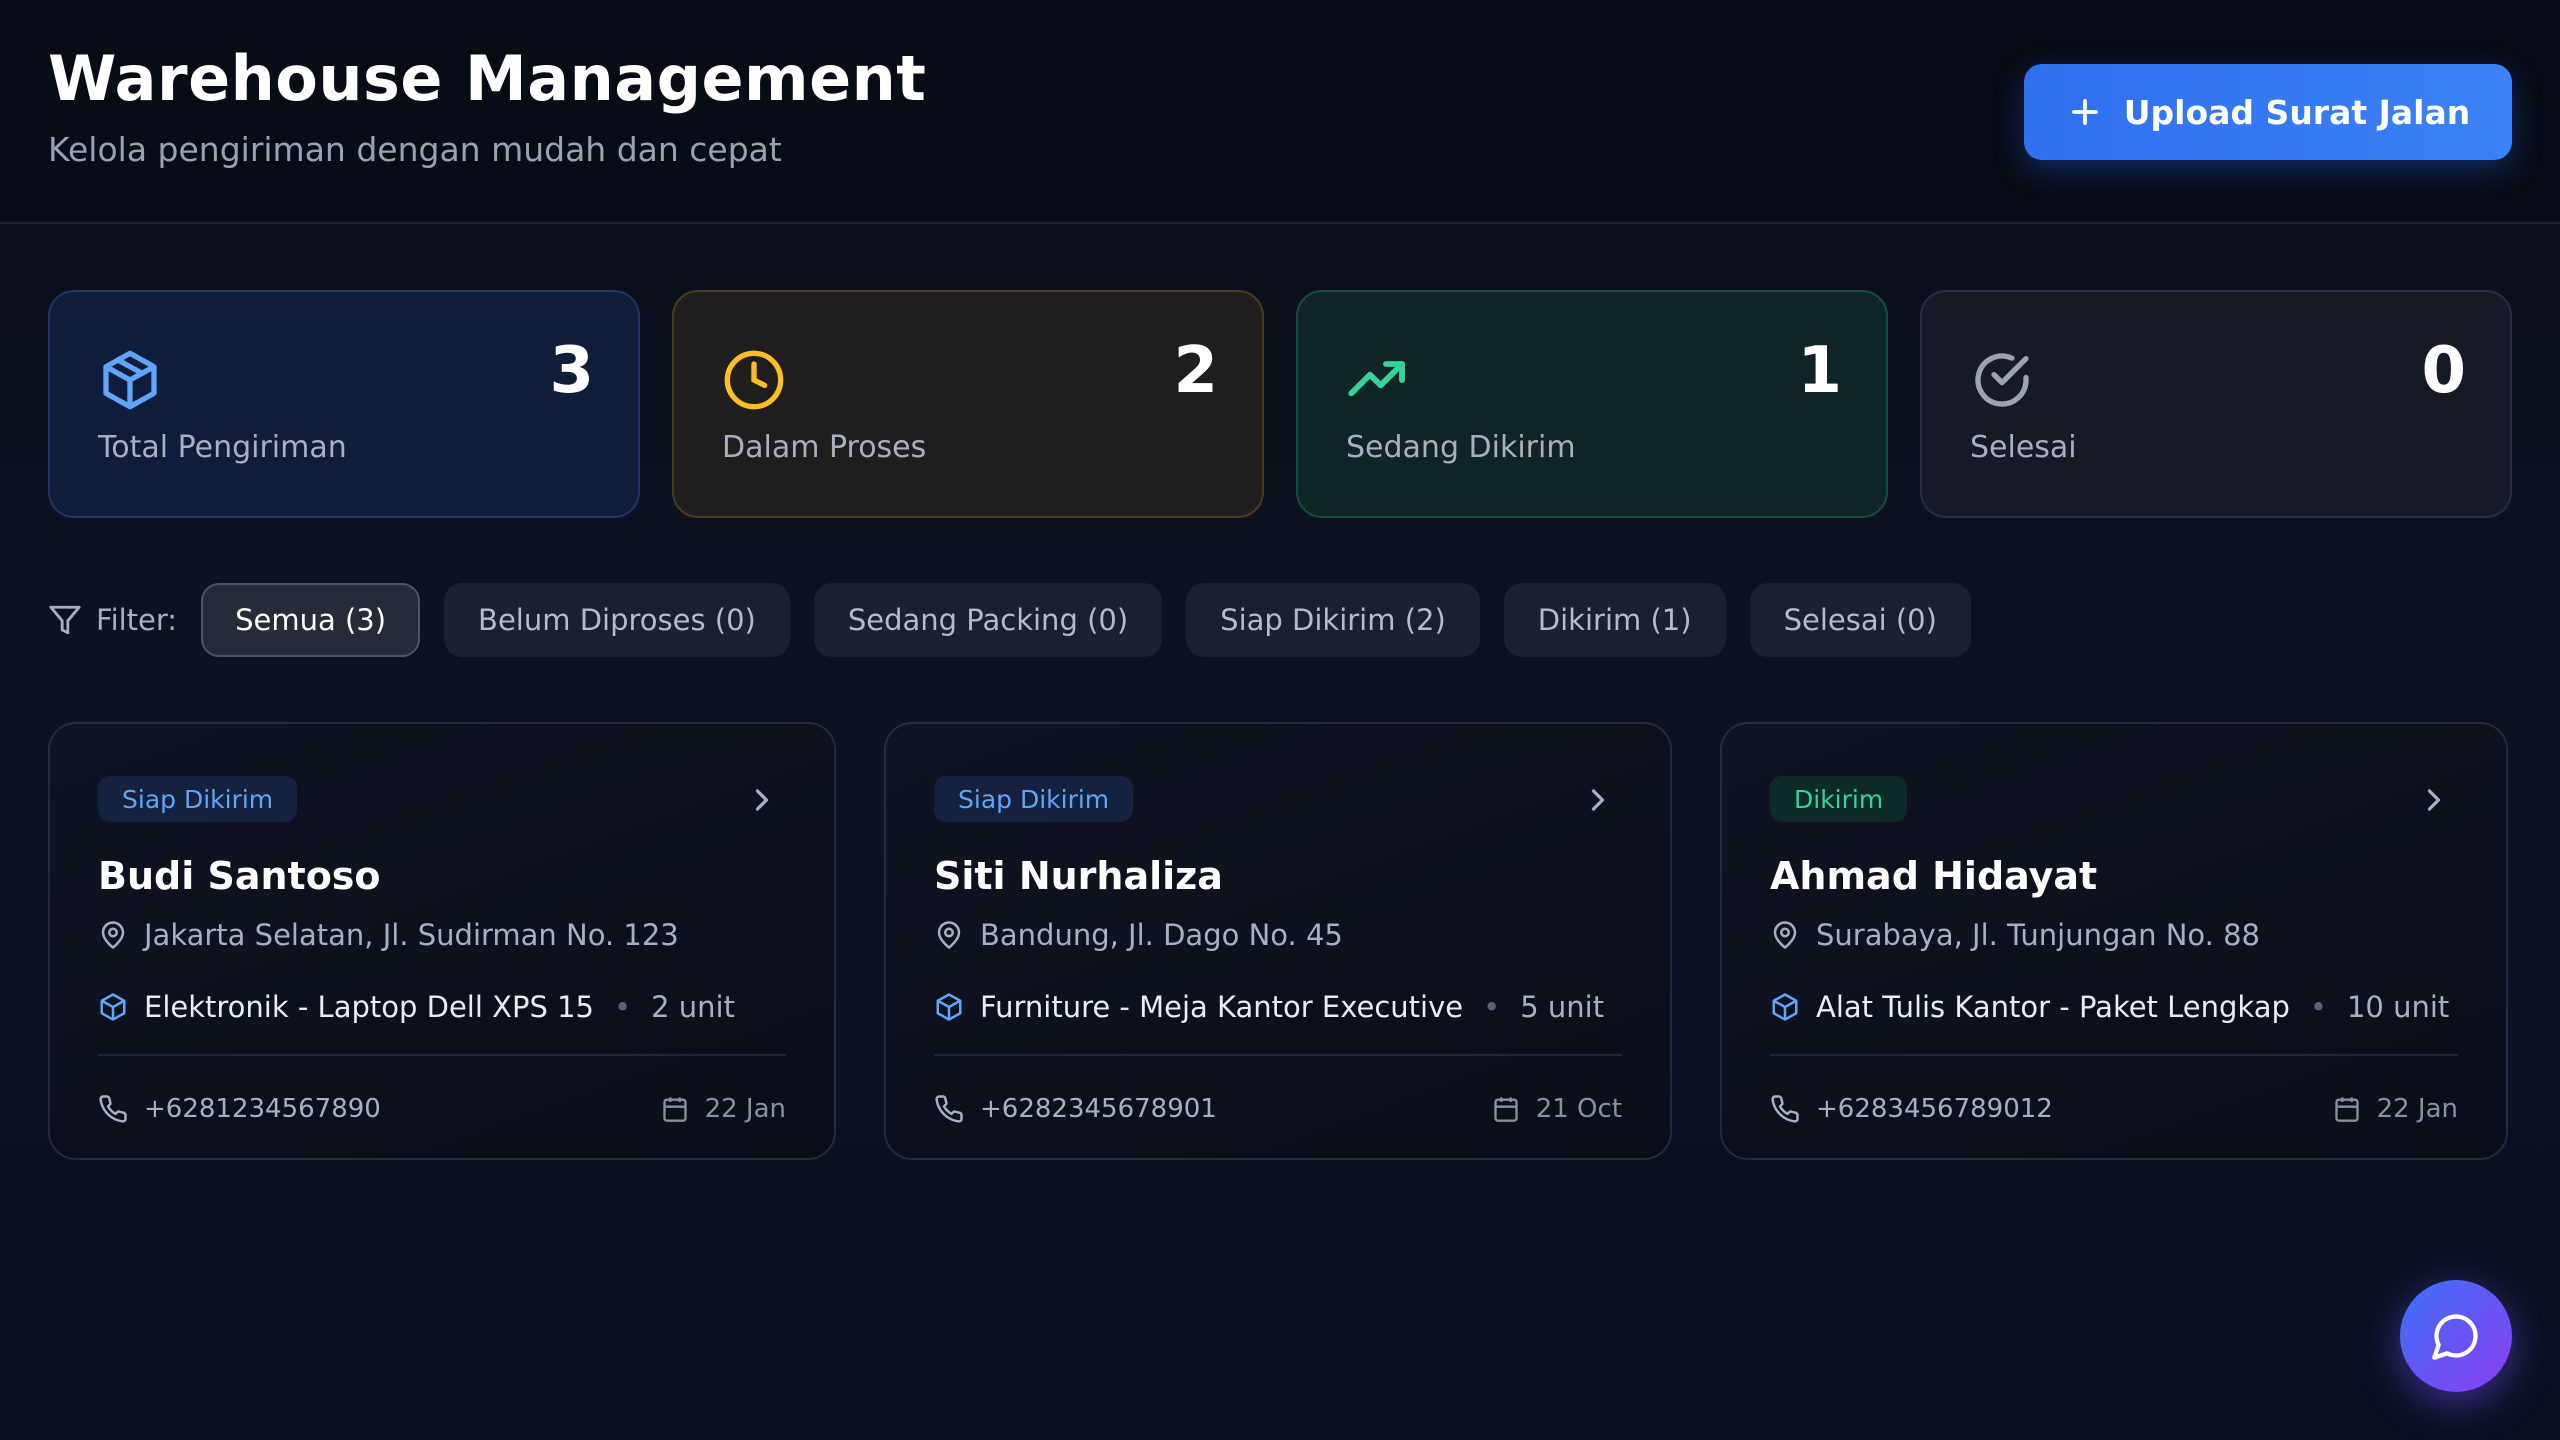 Image resolution: width=2560 pixels, height=1440 pixels. What do you see at coordinates (1934, 1109) in the screenshot?
I see `phone-number: +6283456789012` at bounding box center [1934, 1109].